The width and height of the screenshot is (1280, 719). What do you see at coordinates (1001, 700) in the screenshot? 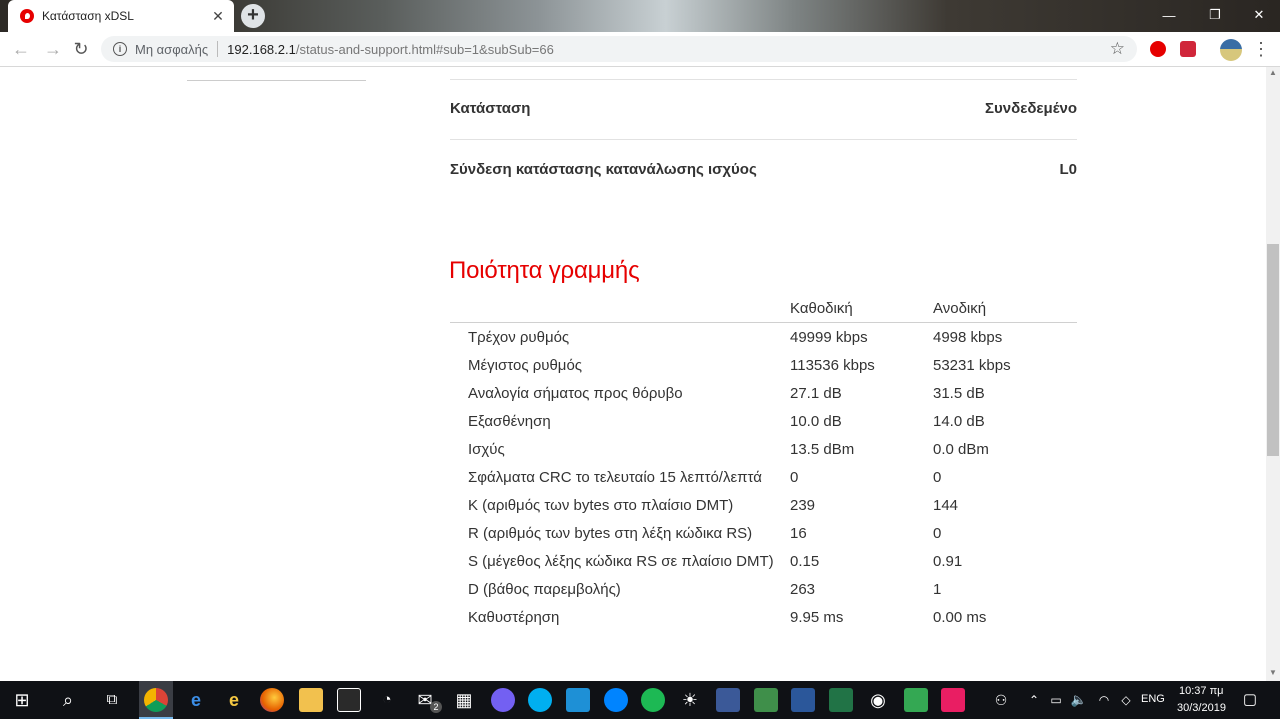
I see `people-icon: ⚇` at bounding box center [1001, 700].